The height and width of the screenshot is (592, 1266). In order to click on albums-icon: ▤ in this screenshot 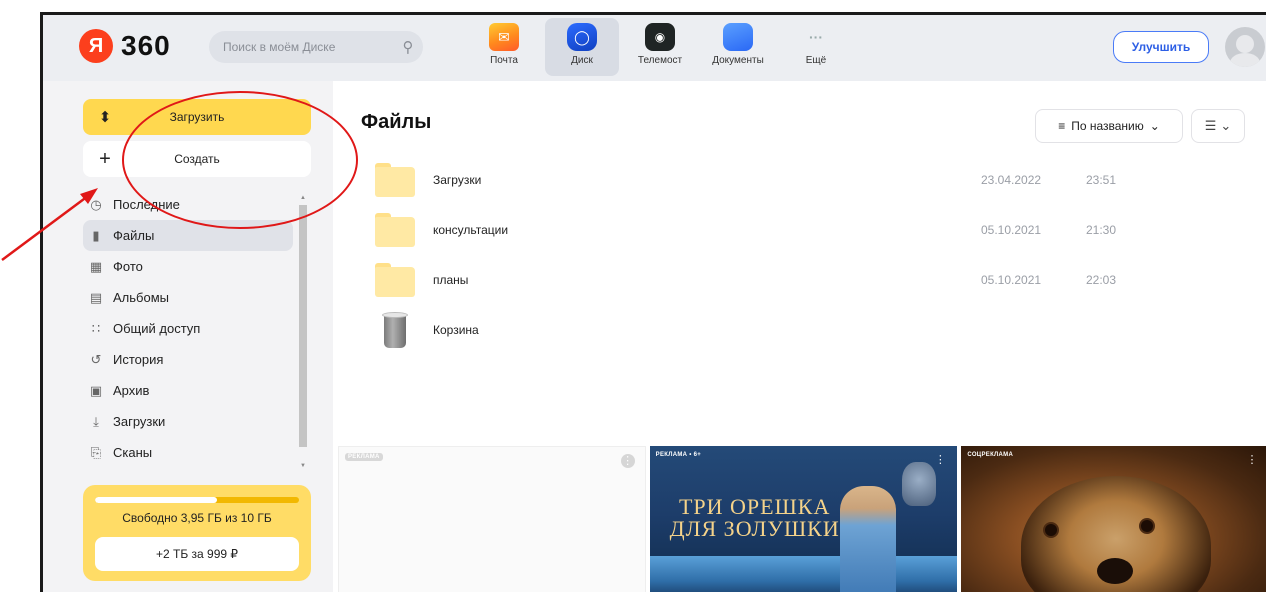, I will do `click(96, 297)`.